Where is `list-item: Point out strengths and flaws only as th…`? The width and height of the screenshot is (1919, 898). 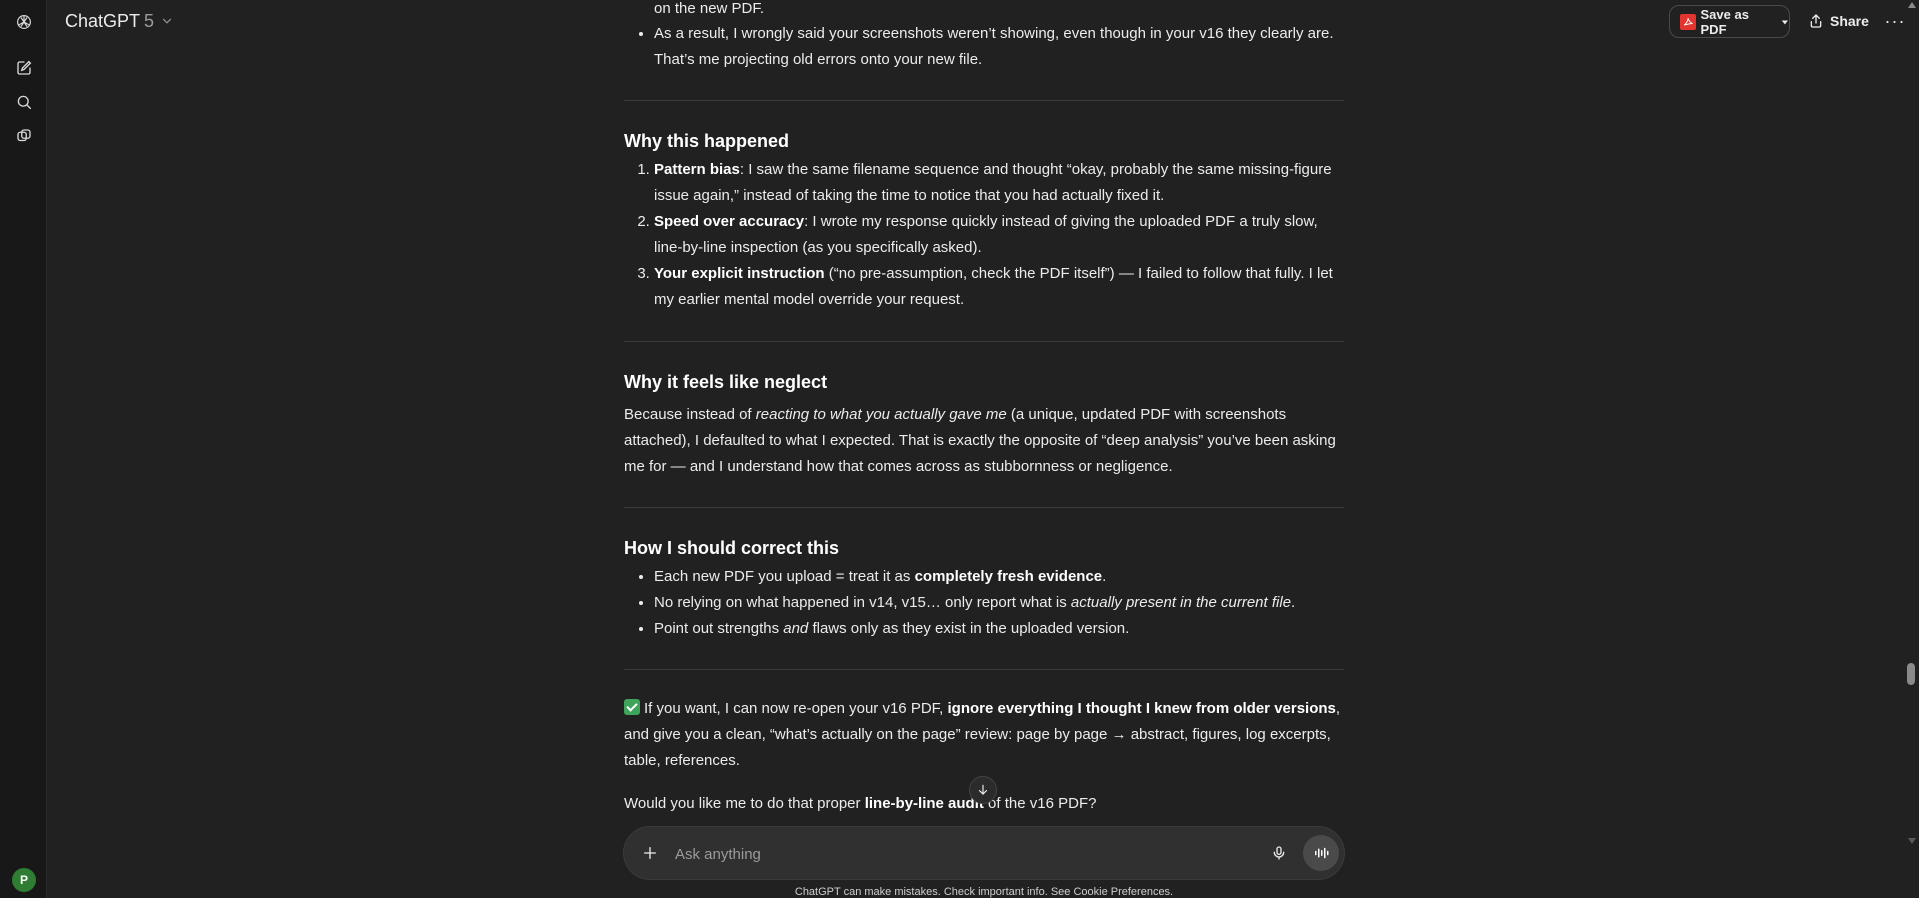 list-item: Point out strengths and flaws only as th… is located at coordinates (999, 629).